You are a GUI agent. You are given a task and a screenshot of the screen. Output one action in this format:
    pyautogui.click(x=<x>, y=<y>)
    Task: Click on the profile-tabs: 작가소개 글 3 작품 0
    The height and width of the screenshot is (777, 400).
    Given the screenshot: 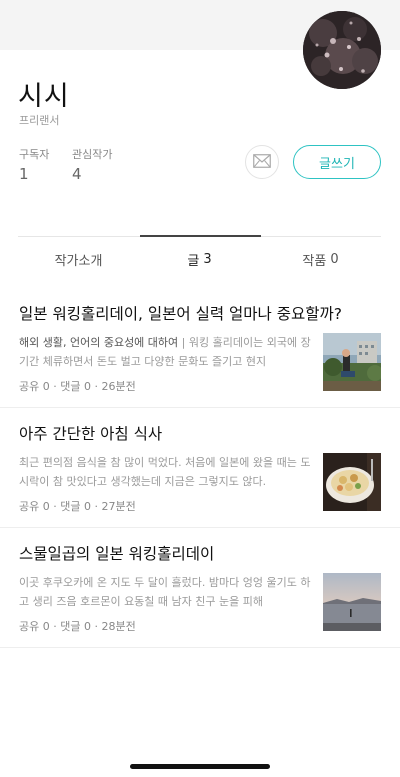 What is the action you would take?
    pyautogui.click(x=199, y=259)
    